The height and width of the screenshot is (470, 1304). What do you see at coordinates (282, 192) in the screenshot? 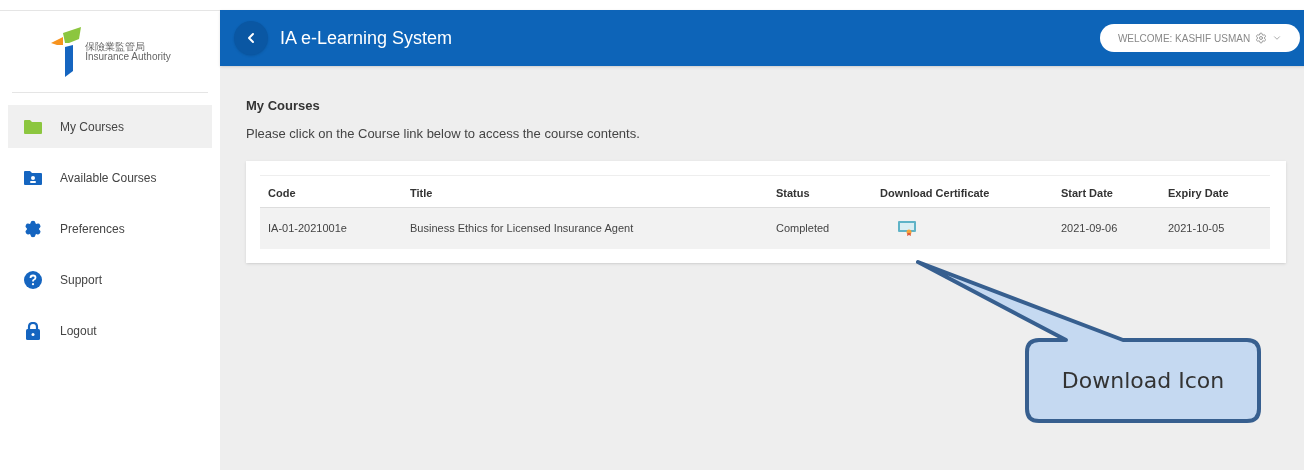
I see `column-header: Code` at bounding box center [282, 192].